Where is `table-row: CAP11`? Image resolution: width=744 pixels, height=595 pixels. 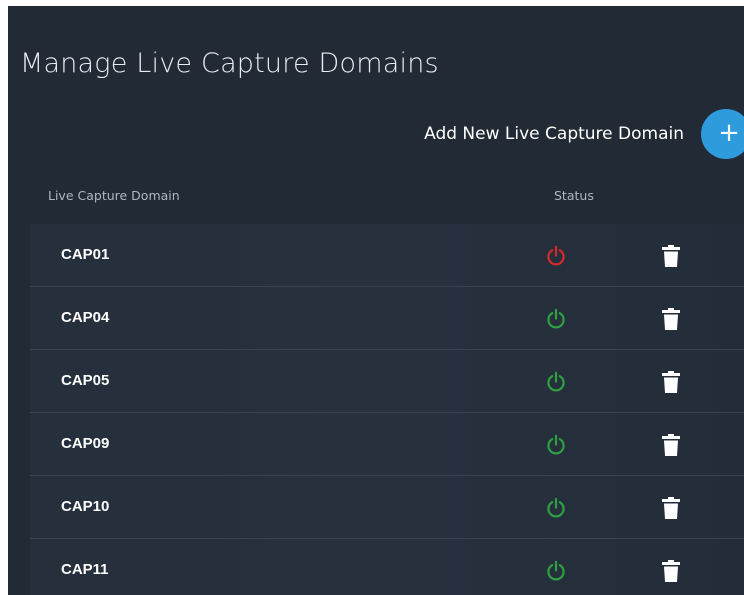 table-row: CAP11 is located at coordinates (387, 567).